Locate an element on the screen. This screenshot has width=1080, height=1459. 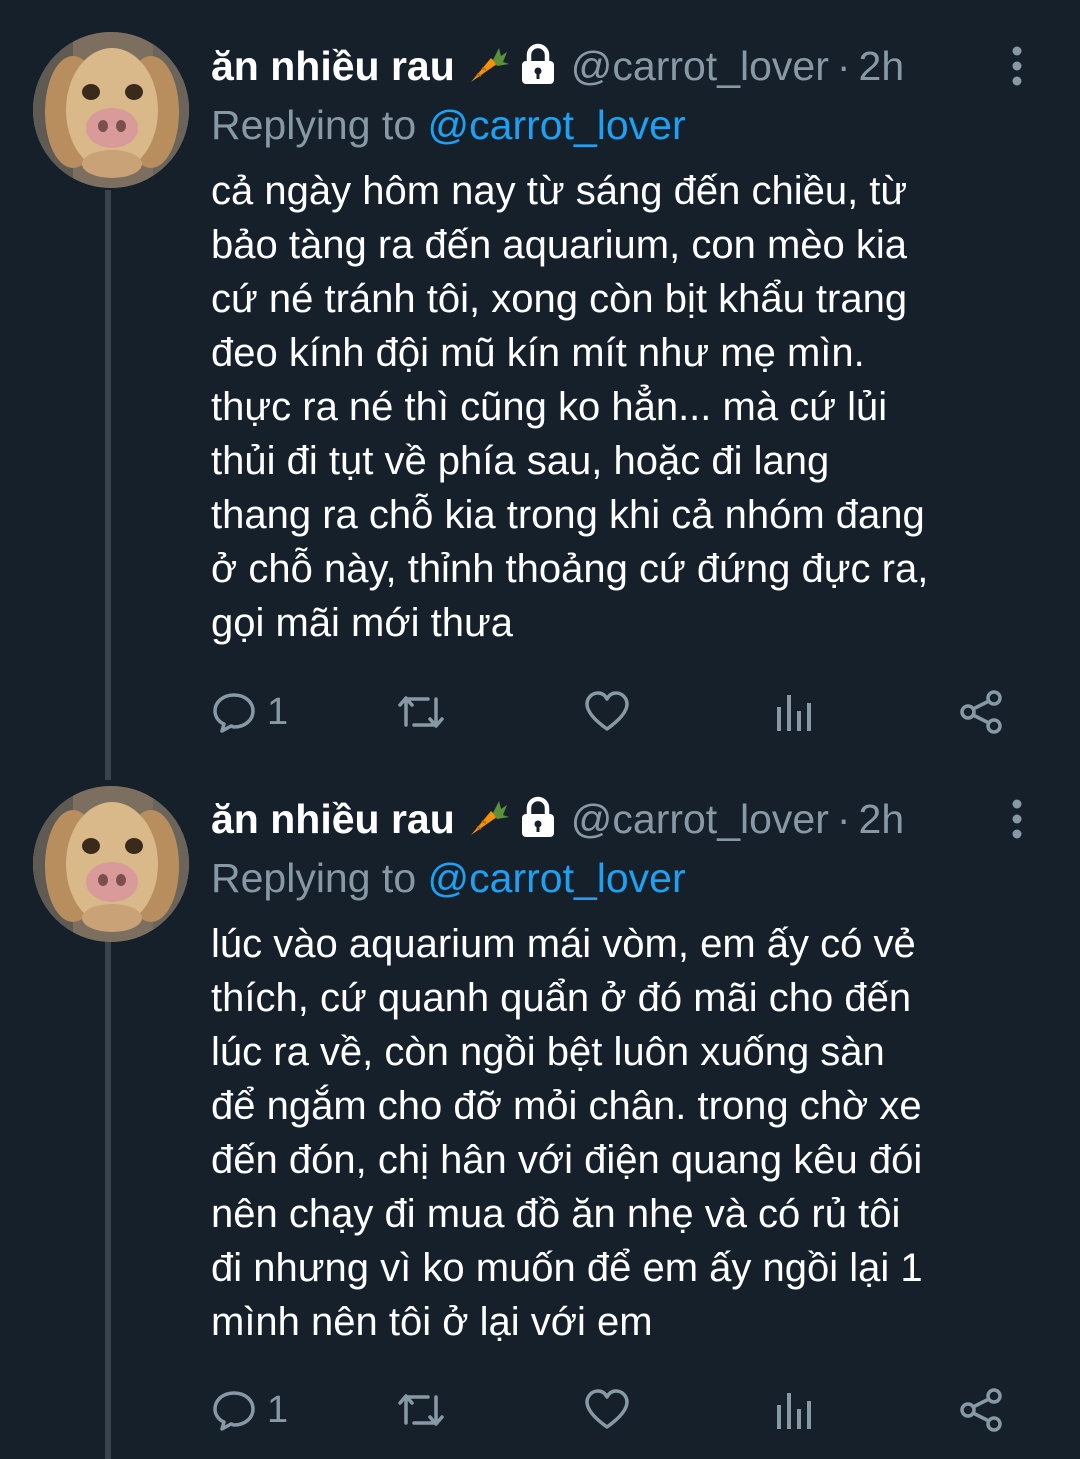
tweet-text-line: bảo tàng ra đến aquarium, con mèo kia is located at coordinates (559, 245).